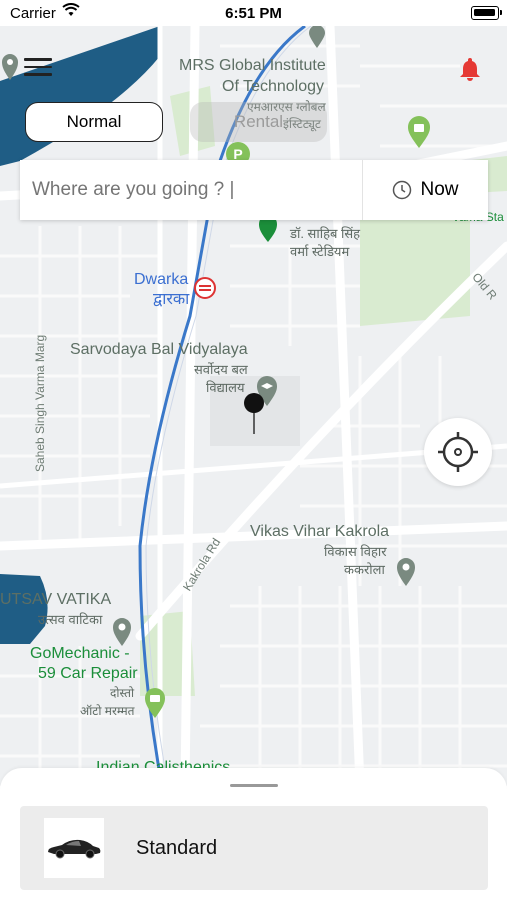 Image resolution: width=507 pixels, height=900 pixels. I want to click on map-label: Sarvodaya Bal Vidyalaya, so click(159, 349).